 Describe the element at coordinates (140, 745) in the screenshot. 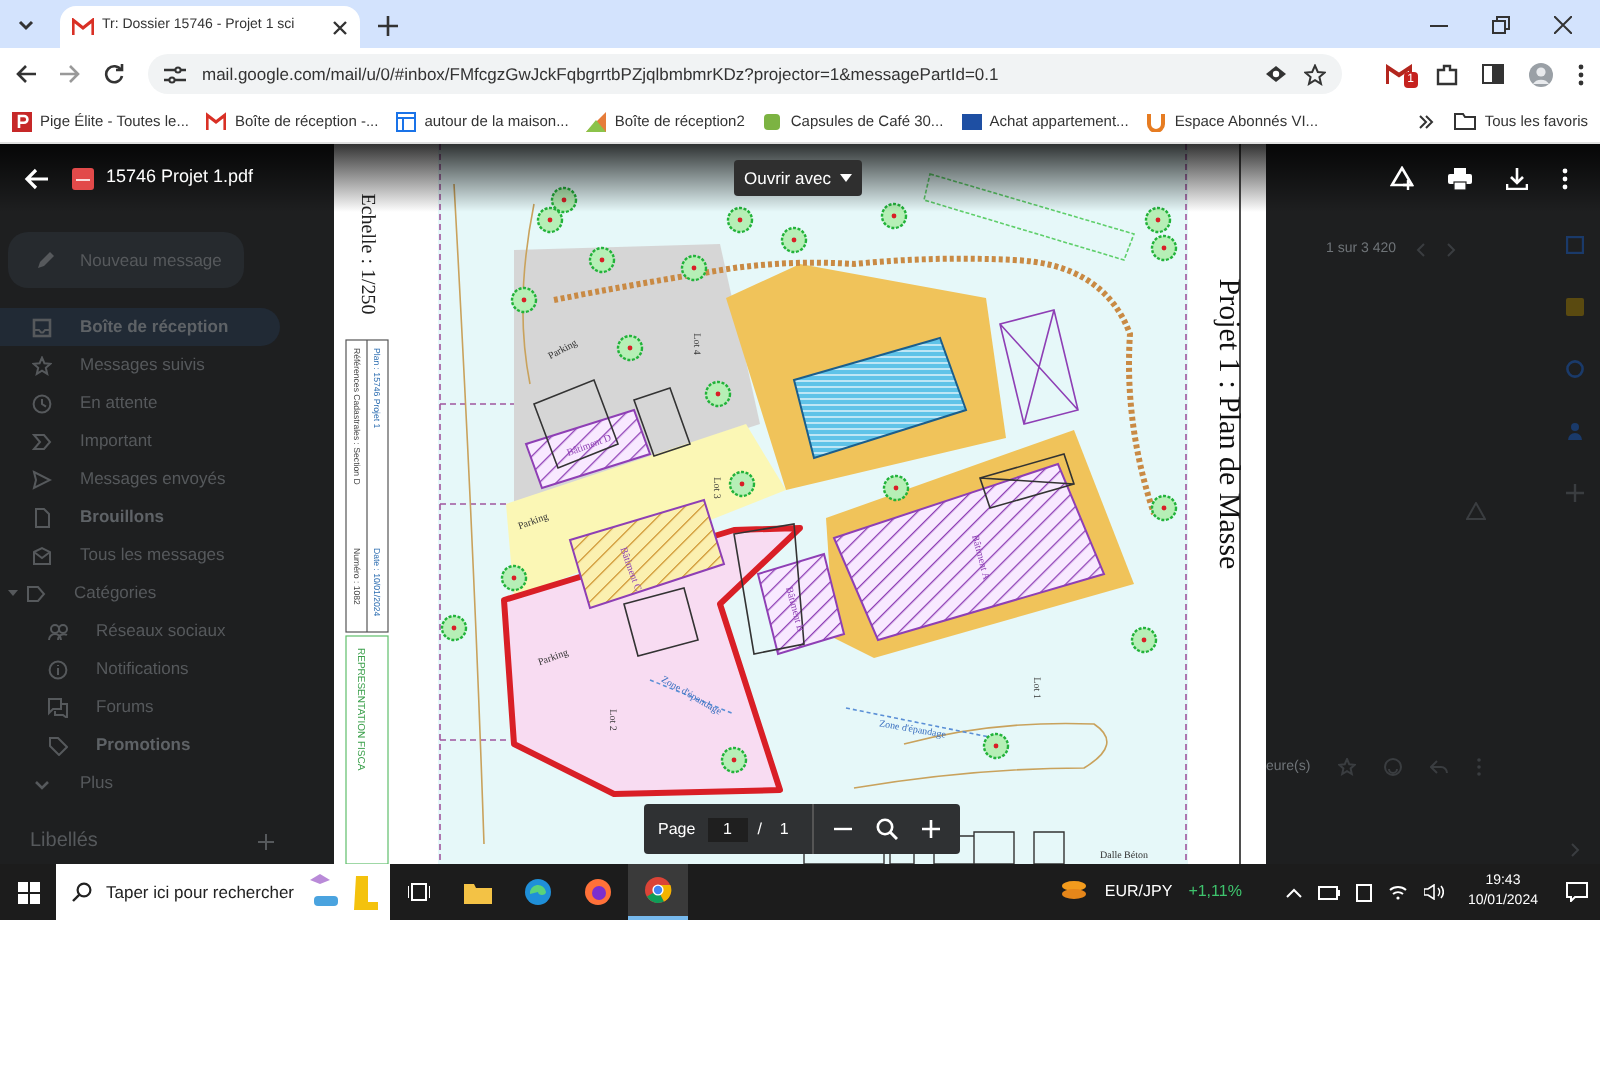

I see `folder-item: Promotions` at that location.